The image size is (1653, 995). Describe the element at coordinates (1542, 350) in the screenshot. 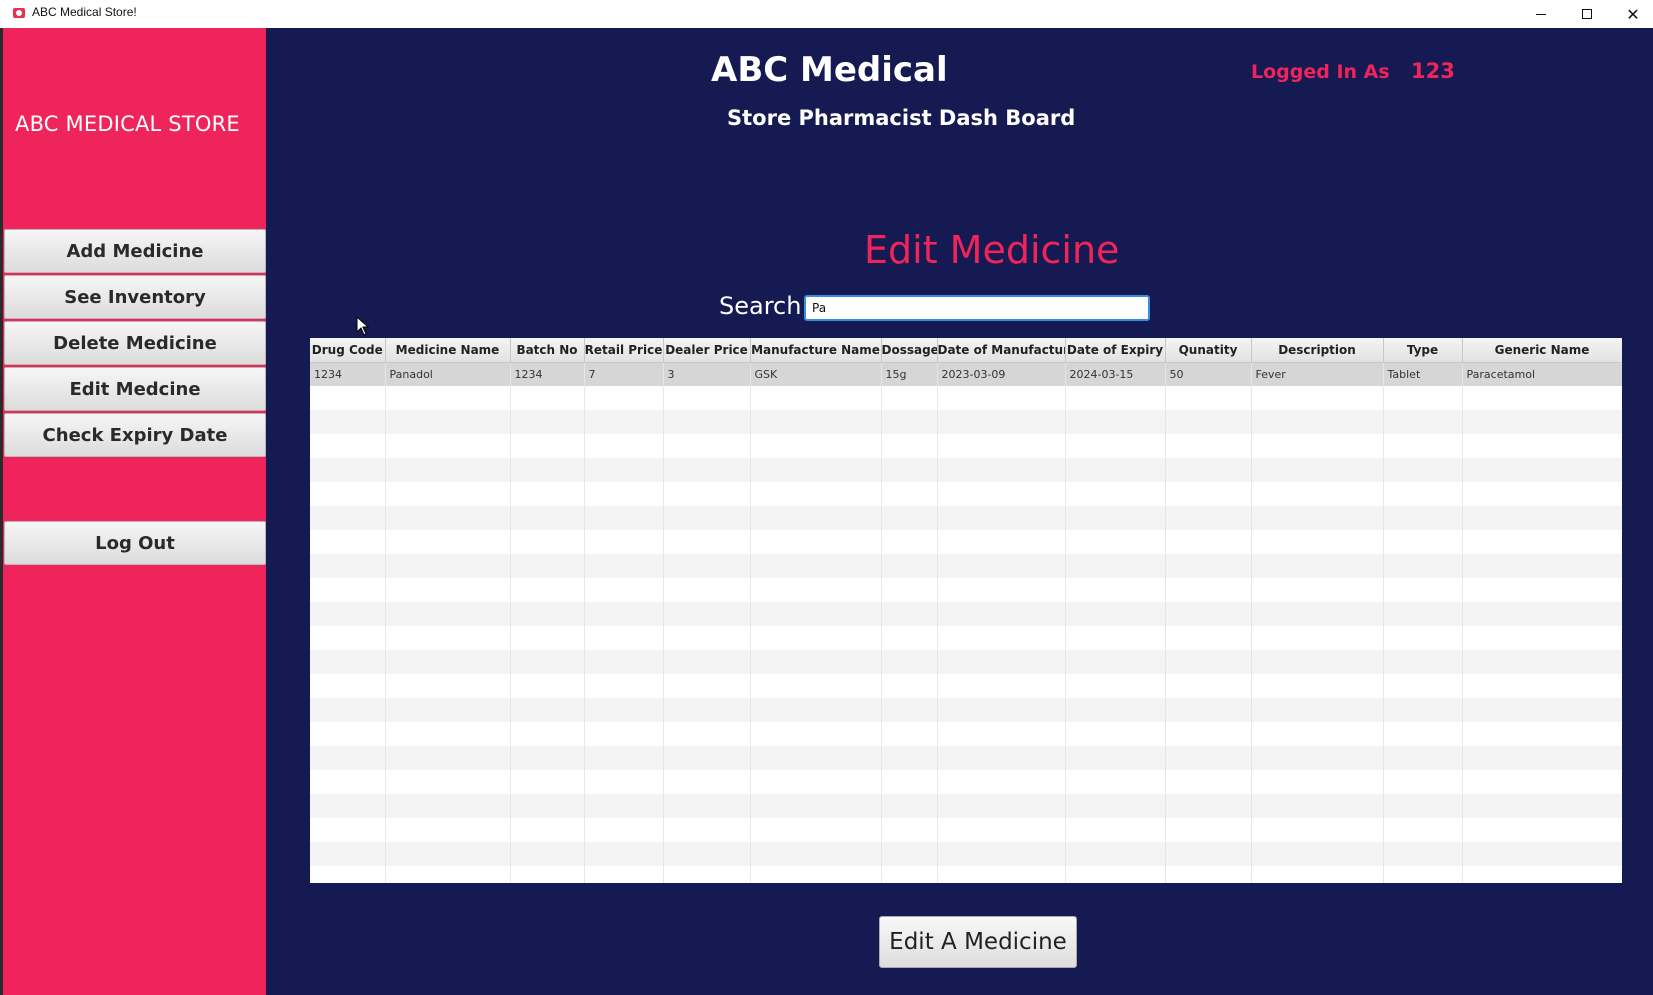

I see `column-header: Generic Name` at that location.